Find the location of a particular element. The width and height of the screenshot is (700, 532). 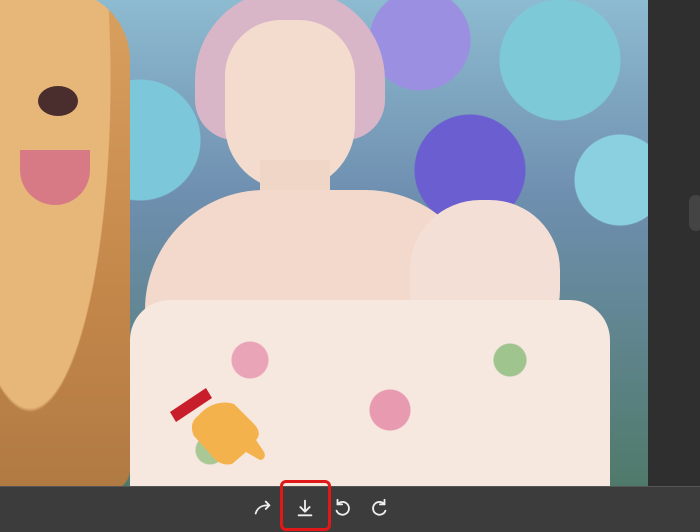

rotate-right-button is located at coordinates (379, 508).